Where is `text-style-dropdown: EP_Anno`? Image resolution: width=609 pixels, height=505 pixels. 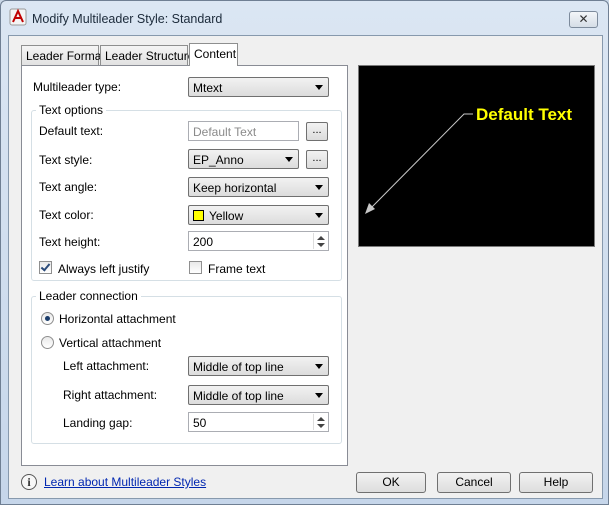 text-style-dropdown: EP_Anno is located at coordinates (243, 159).